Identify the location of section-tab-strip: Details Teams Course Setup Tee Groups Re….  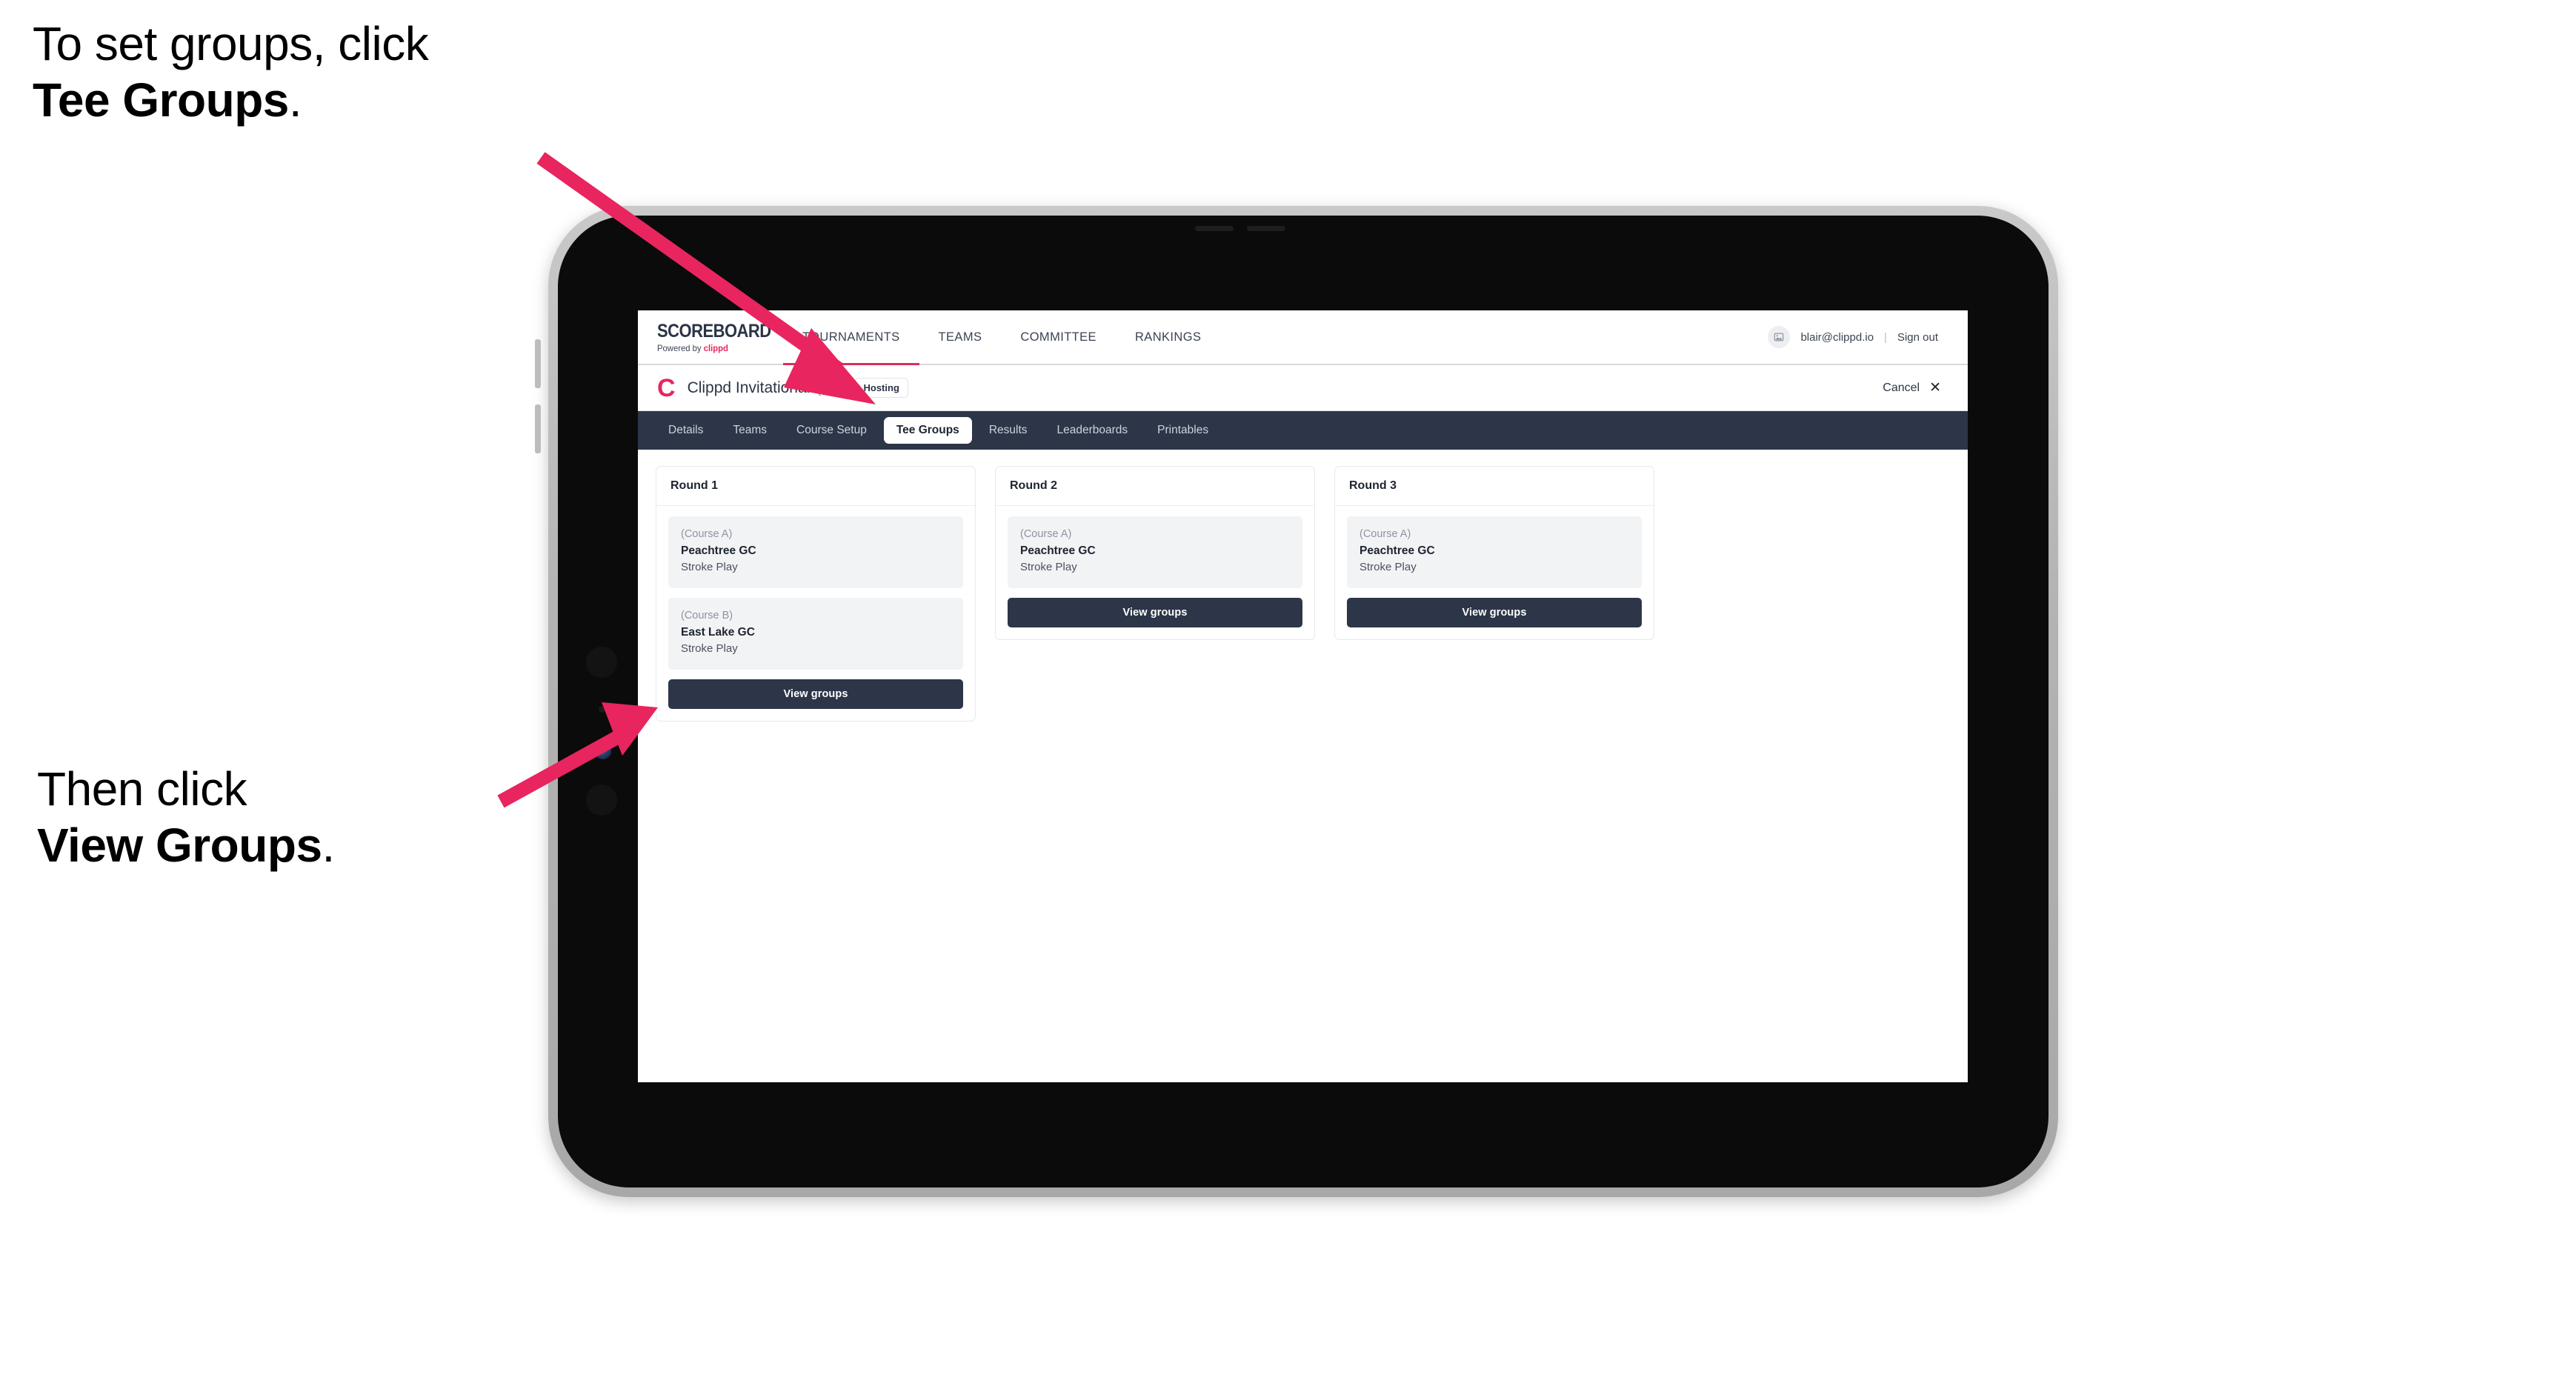
(1303, 430).